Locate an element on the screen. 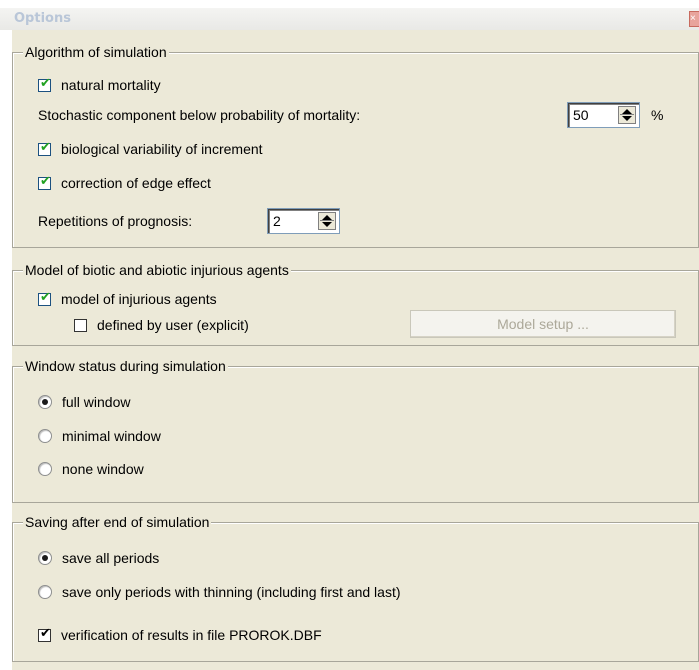 The height and width of the screenshot is (670, 699). bio-variability-checkbox: ✔ biological variability of increment is located at coordinates (150, 149).